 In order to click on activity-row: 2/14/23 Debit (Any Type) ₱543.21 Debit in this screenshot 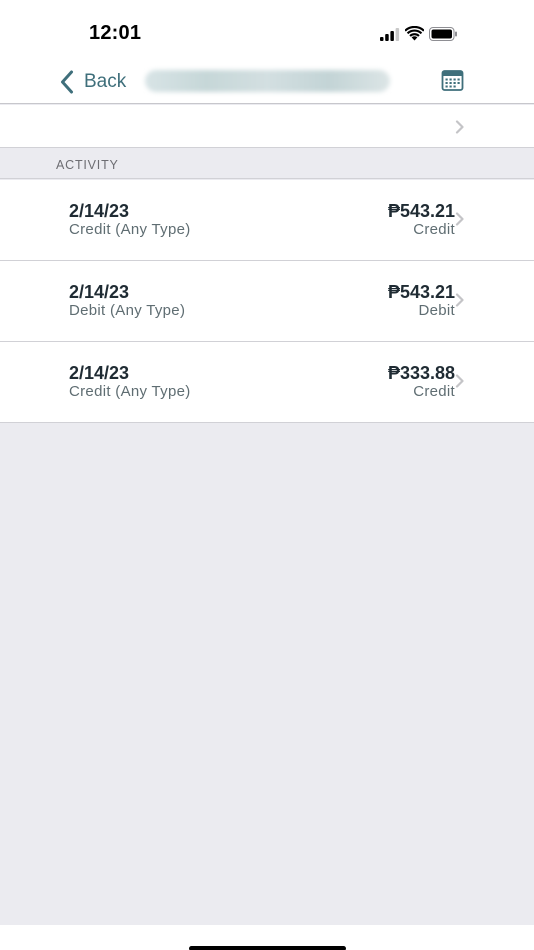, I will do `click(267, 301)`.